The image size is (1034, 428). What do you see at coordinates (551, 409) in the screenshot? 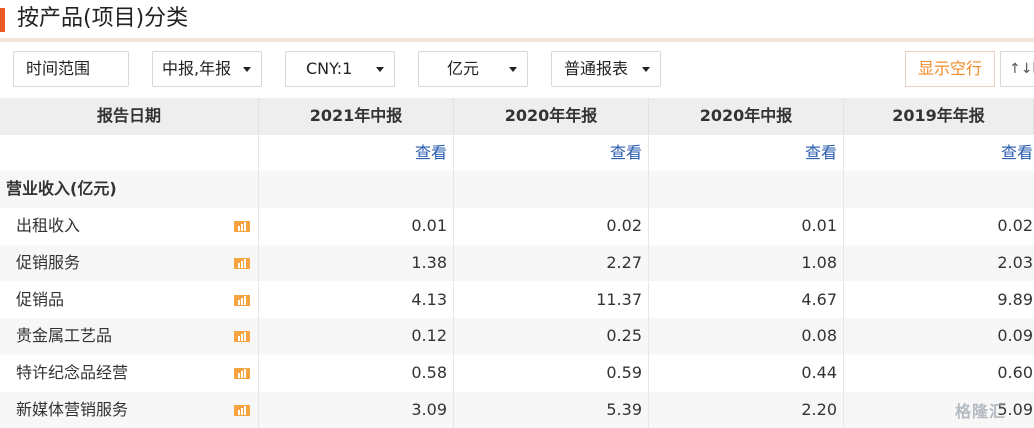
I see `value-cell: 5.39` at bounding box center [551, 409].